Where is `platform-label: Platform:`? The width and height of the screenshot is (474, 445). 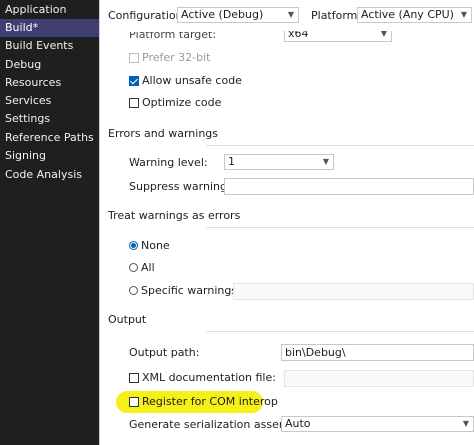
platform-label: Platform: is located at coordinates (336, 15).